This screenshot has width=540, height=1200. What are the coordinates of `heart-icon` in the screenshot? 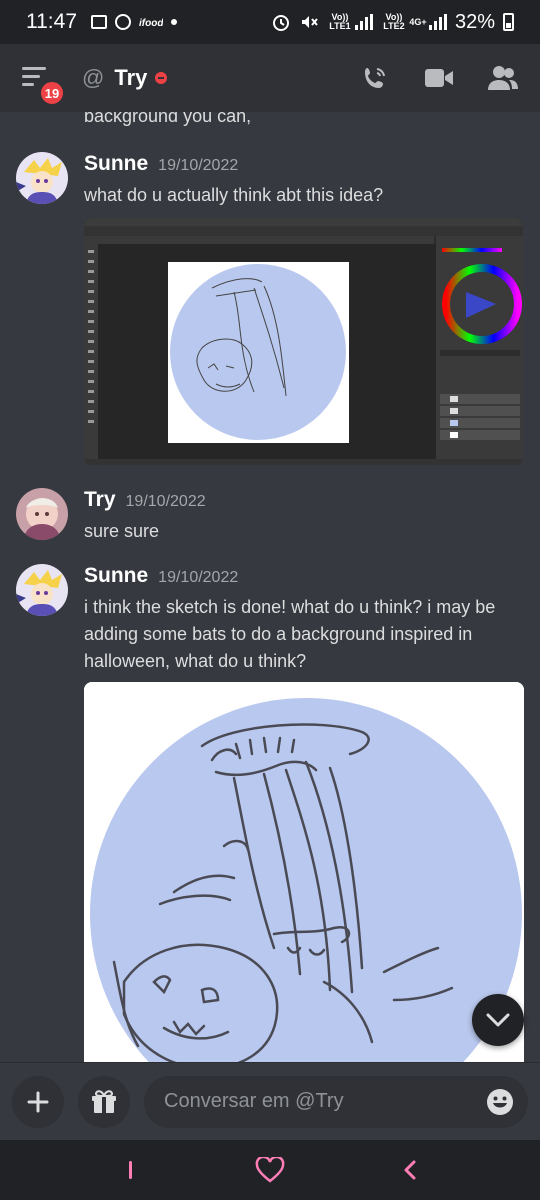 It's located at (270, 1170).